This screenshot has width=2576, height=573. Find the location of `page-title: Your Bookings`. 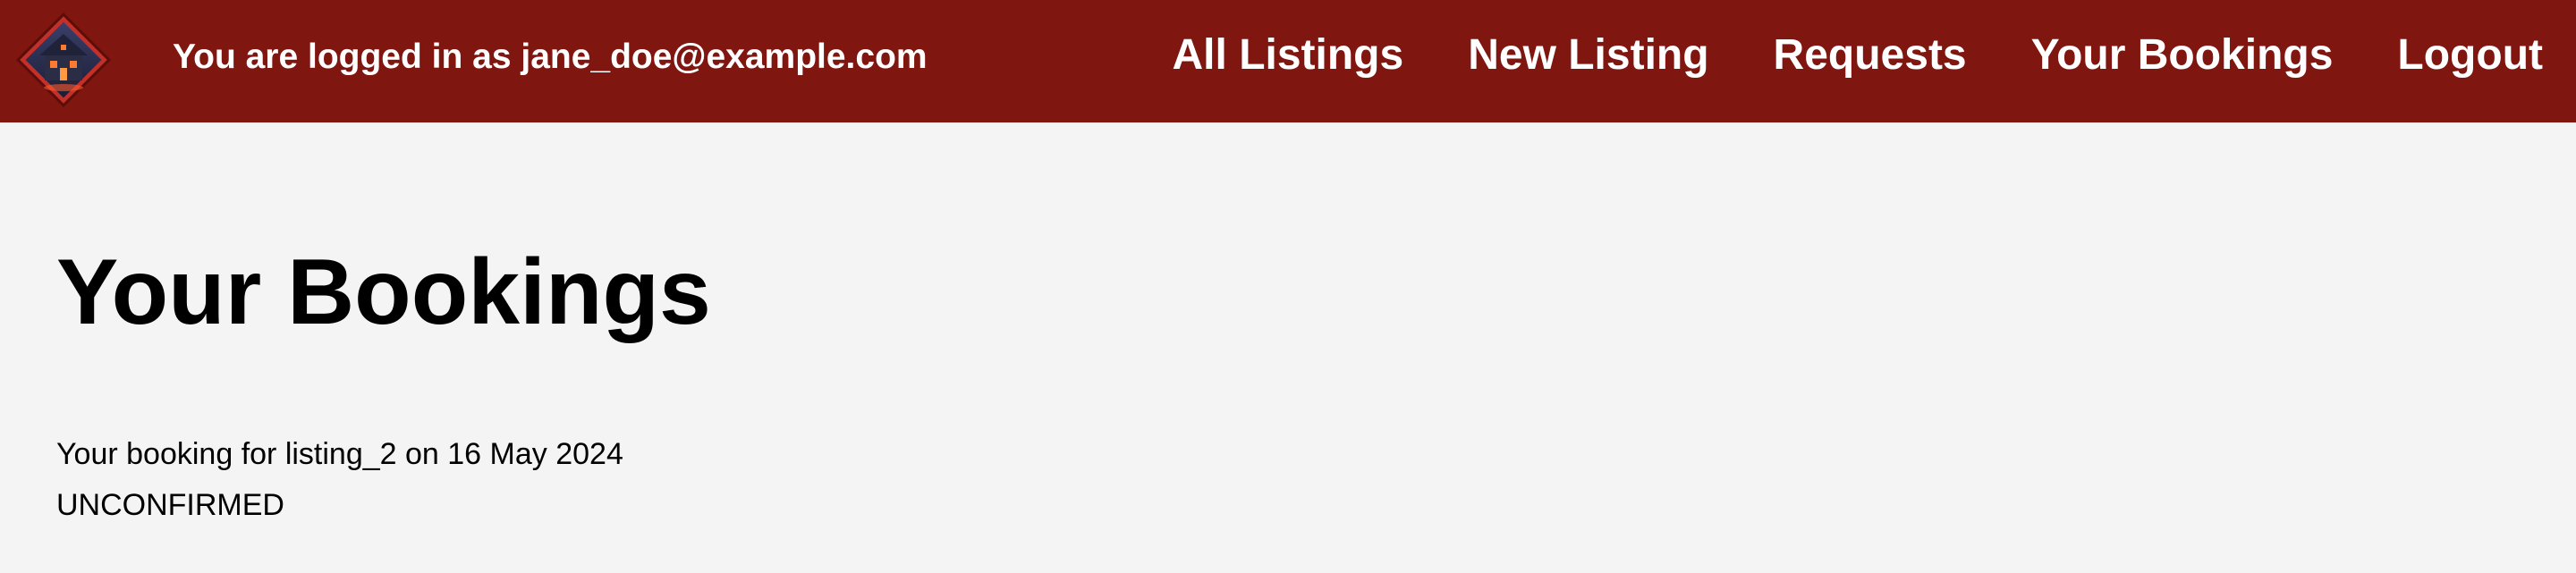

page-title: Your Bookings is located at coordinates (383, 292).